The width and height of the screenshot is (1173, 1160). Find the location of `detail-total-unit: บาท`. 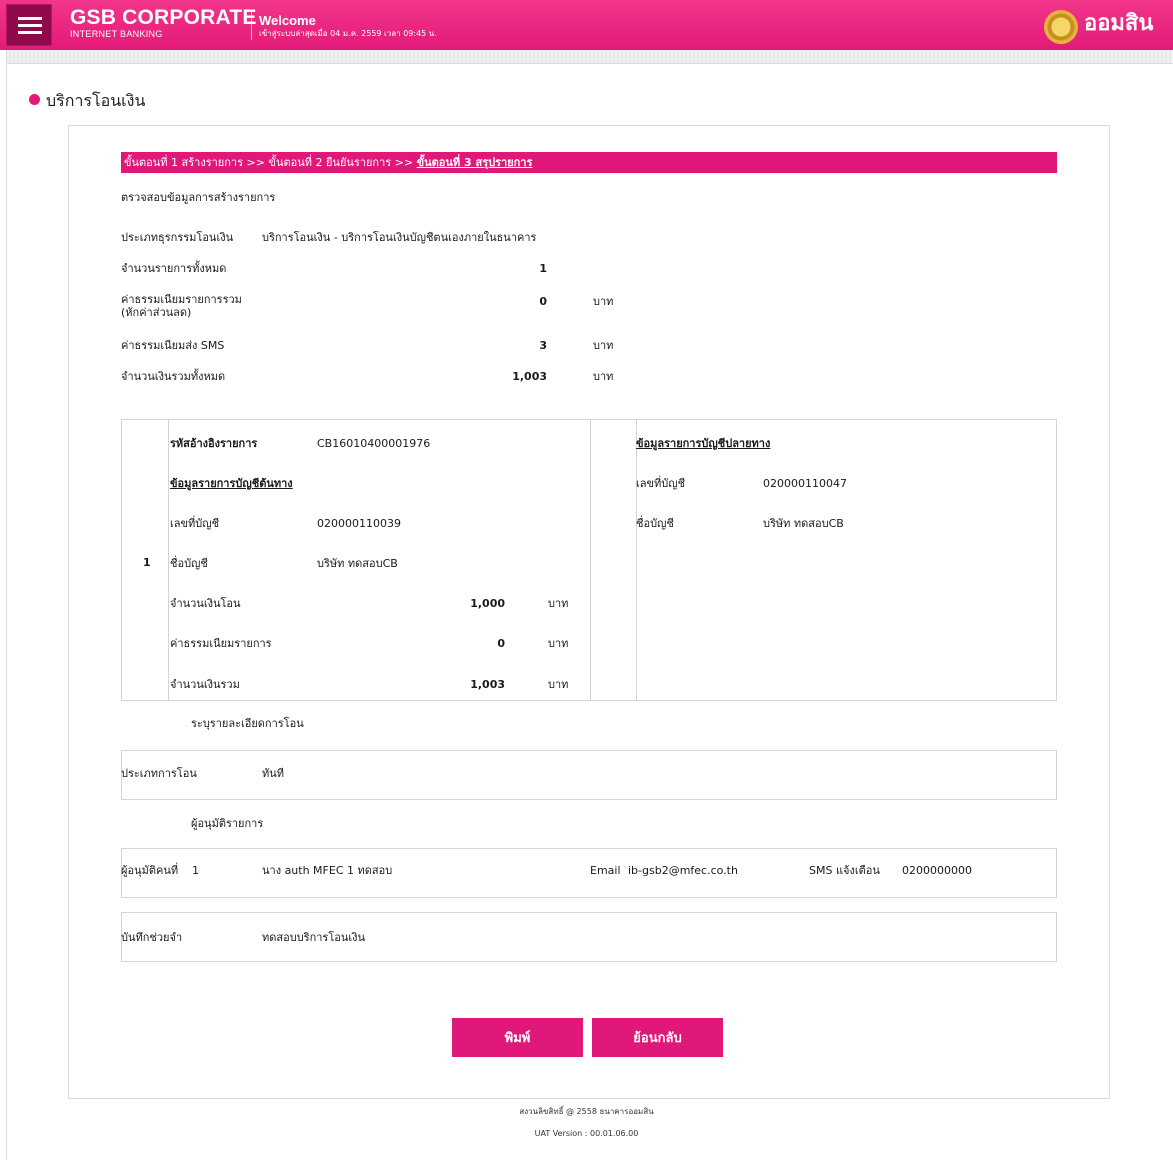

detail-total-unit: บาท is located at coordinates (558, 684).